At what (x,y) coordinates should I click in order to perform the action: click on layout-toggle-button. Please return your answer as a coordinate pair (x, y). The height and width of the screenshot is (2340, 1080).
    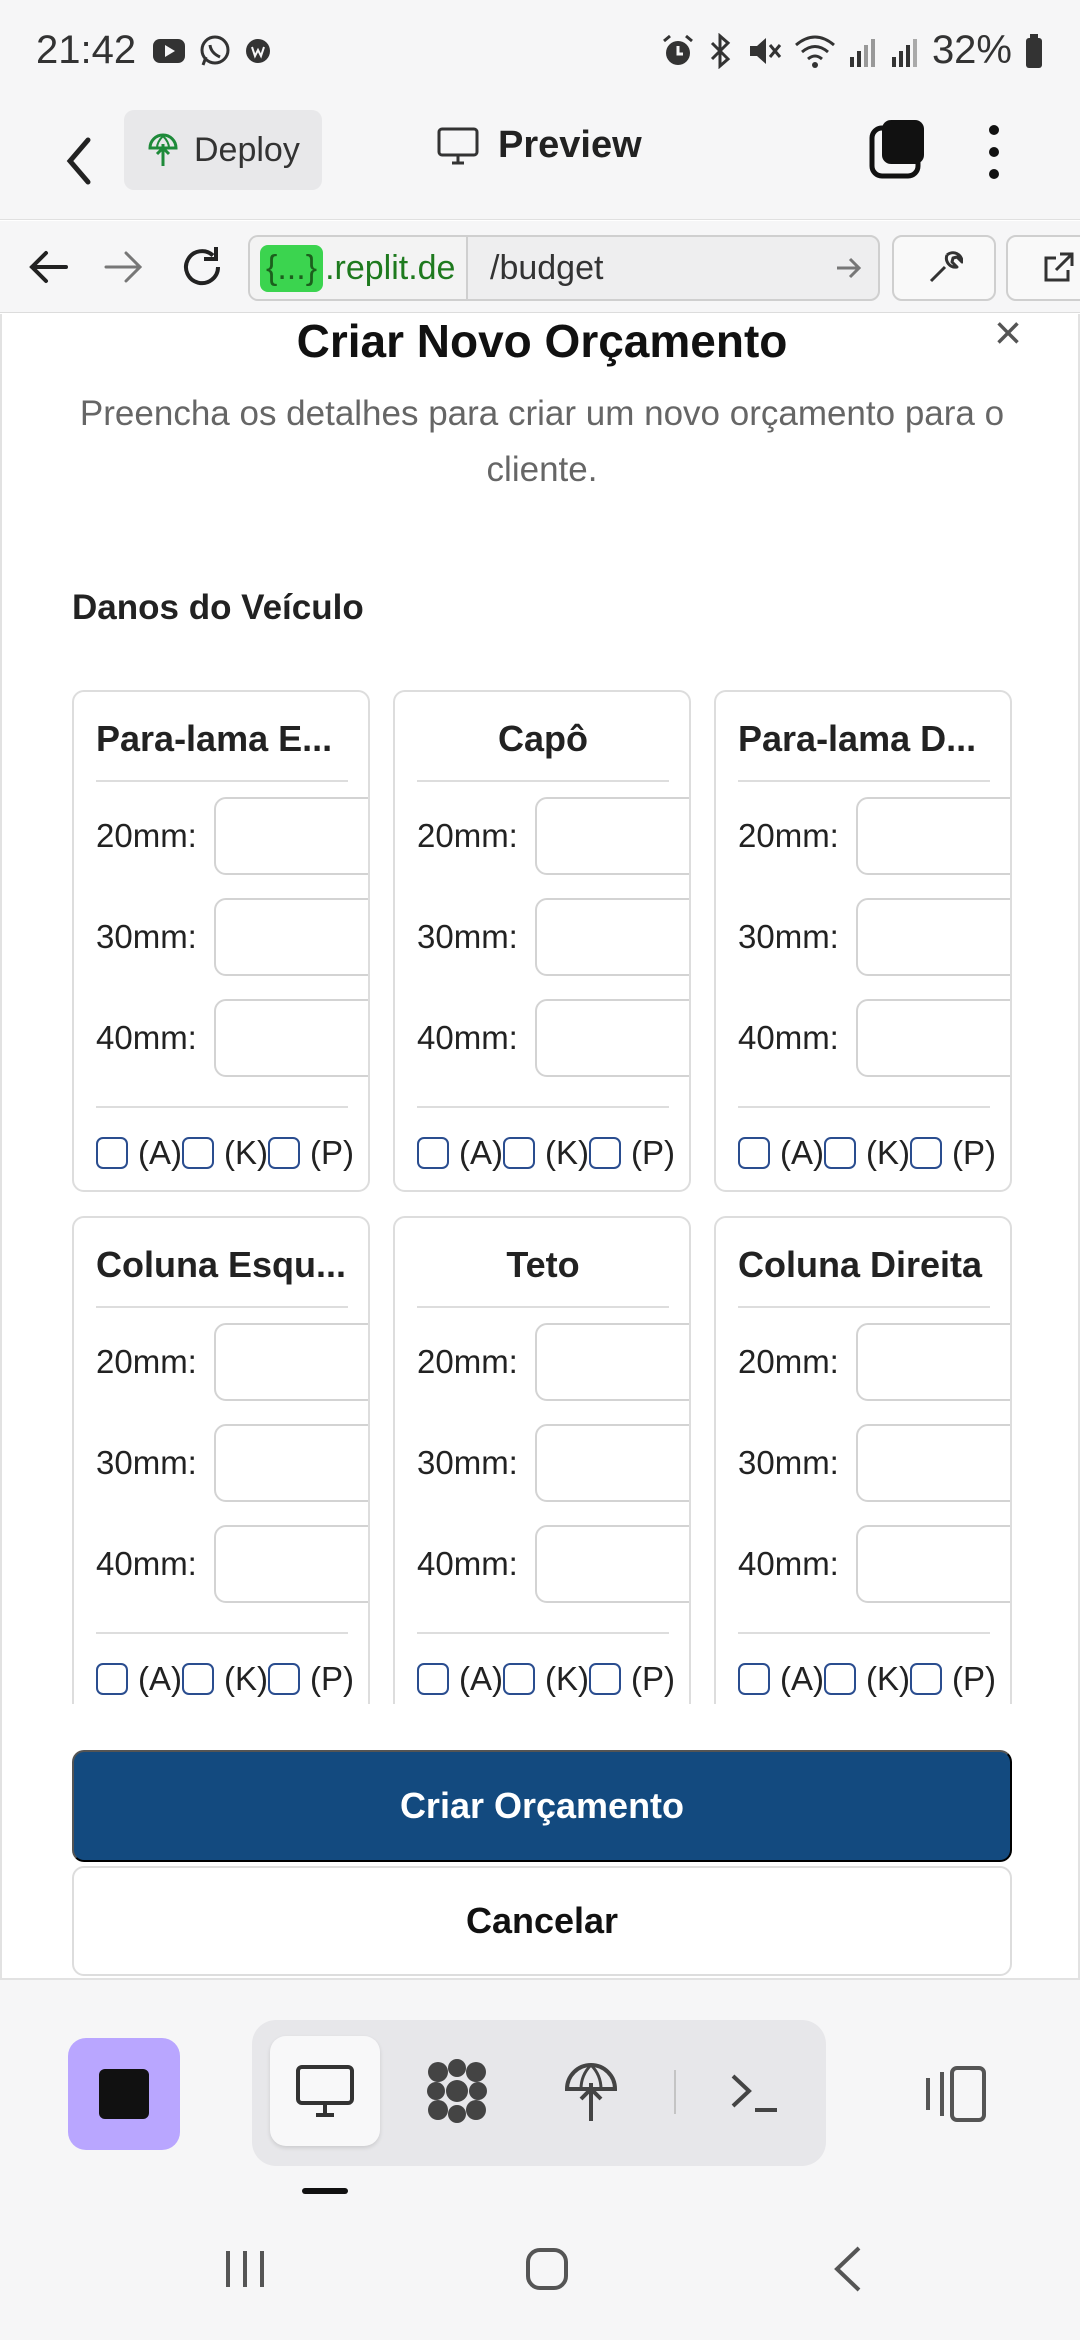
    Looking at the image, I should click on (956, 2094).